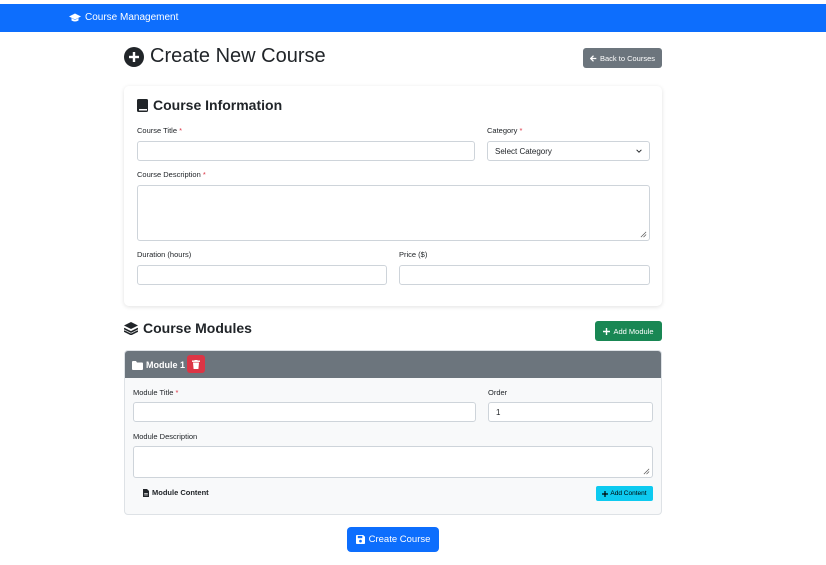  I want to click on page-title: Create New Course, so click(225, 56).